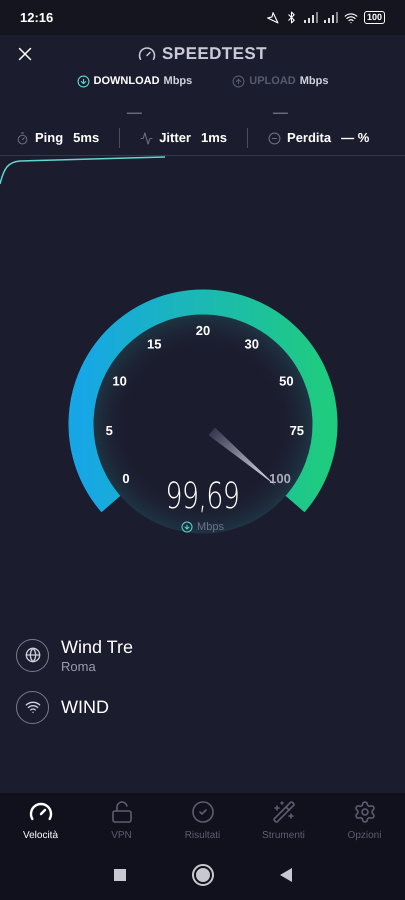  What do you see at coordinates (147, 138) in the screenshot?
I see `wave-icon` at bounding box center [147, 138].